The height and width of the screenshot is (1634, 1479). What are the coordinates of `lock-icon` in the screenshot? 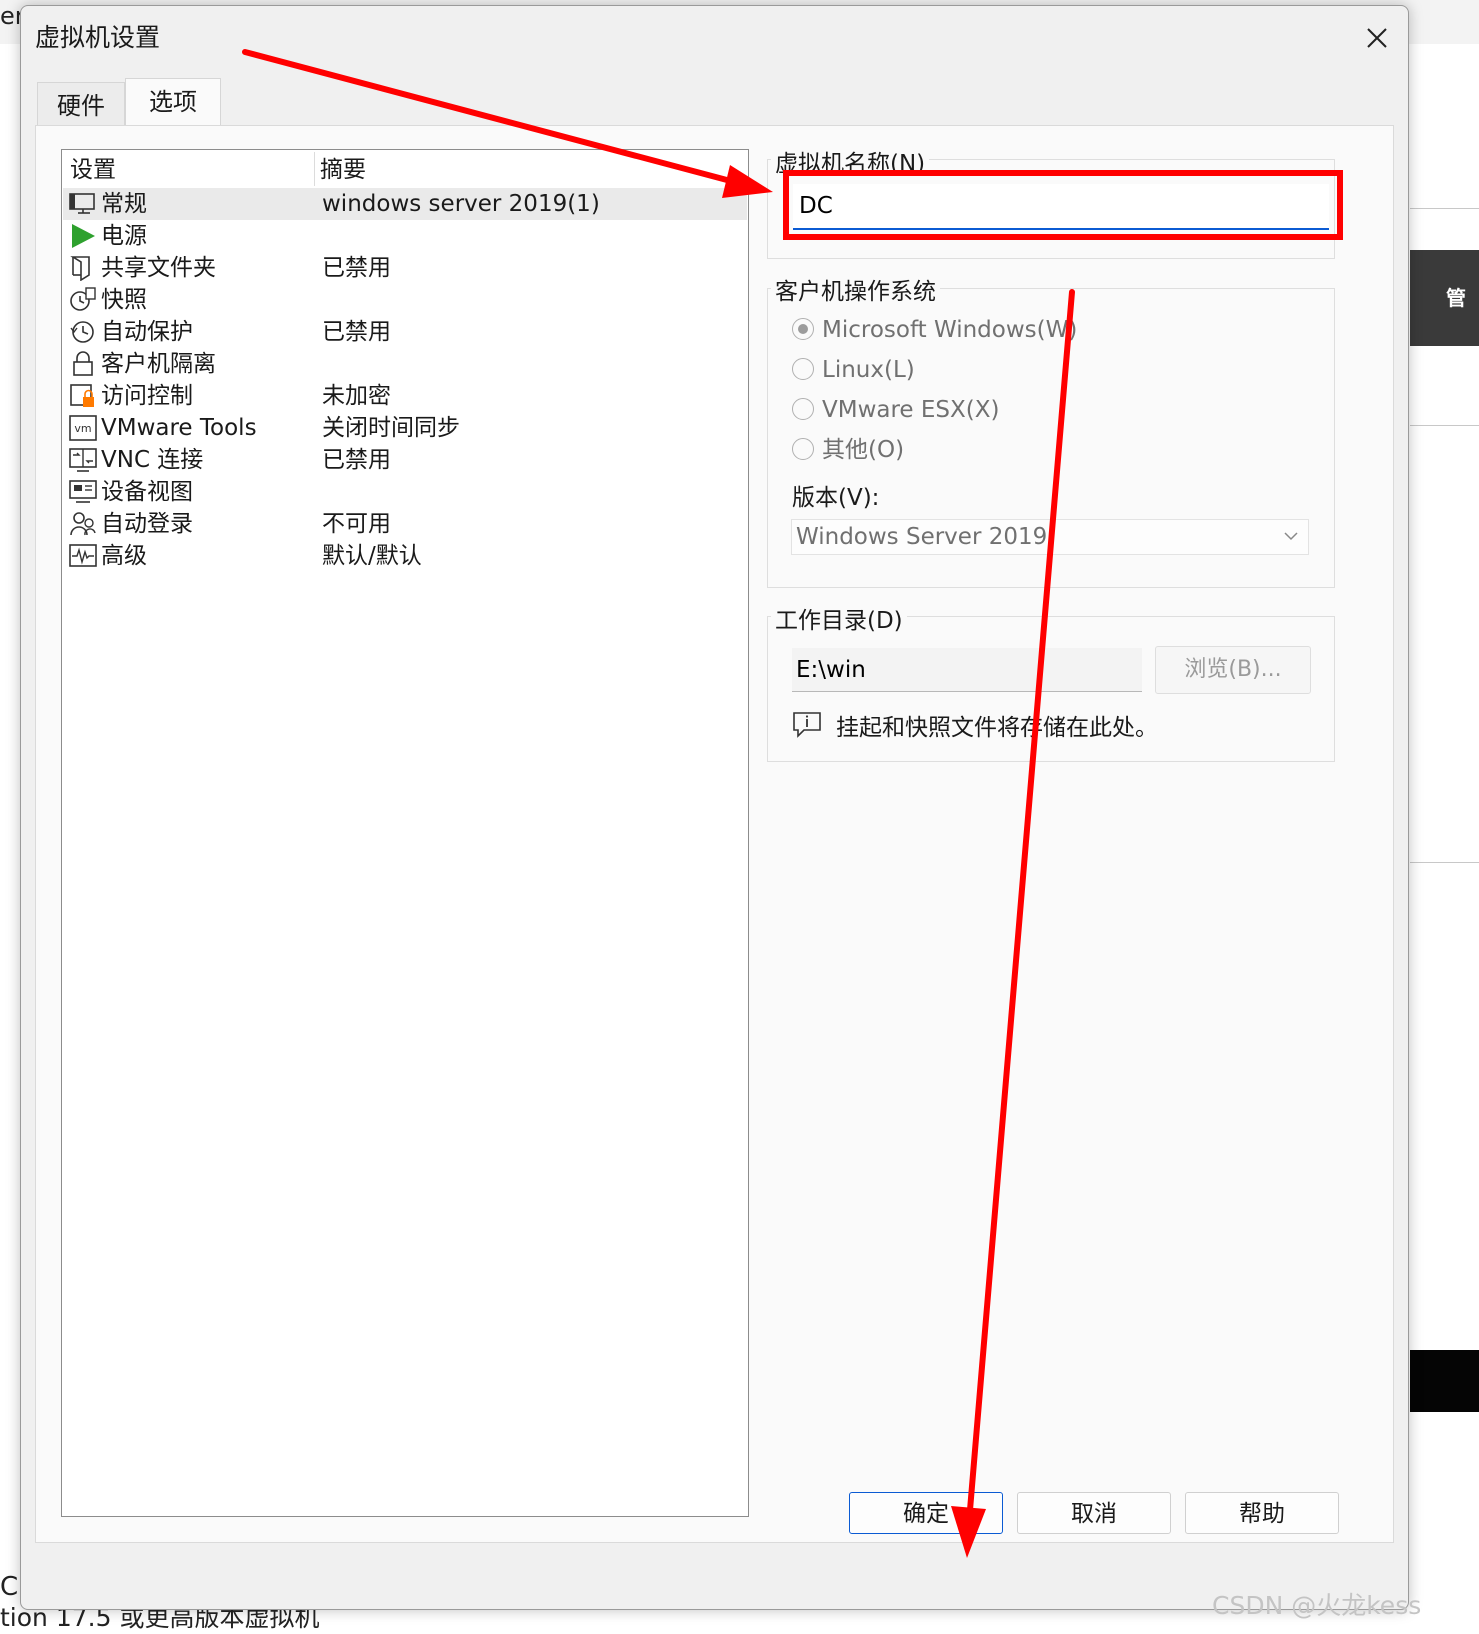 It's located at (83, 363).